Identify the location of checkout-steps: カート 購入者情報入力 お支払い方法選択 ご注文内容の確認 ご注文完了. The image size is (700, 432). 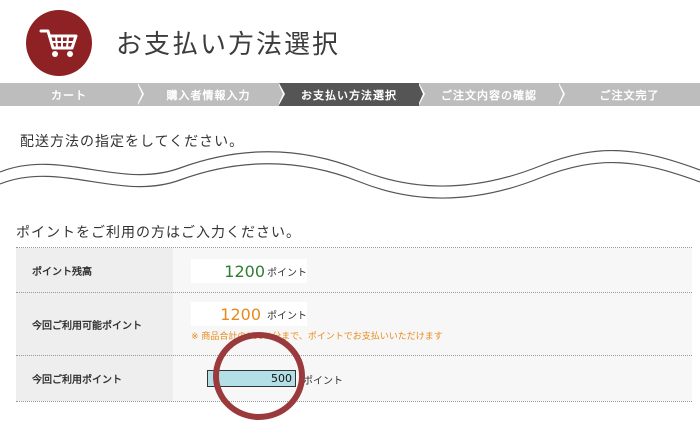
(350, 94).